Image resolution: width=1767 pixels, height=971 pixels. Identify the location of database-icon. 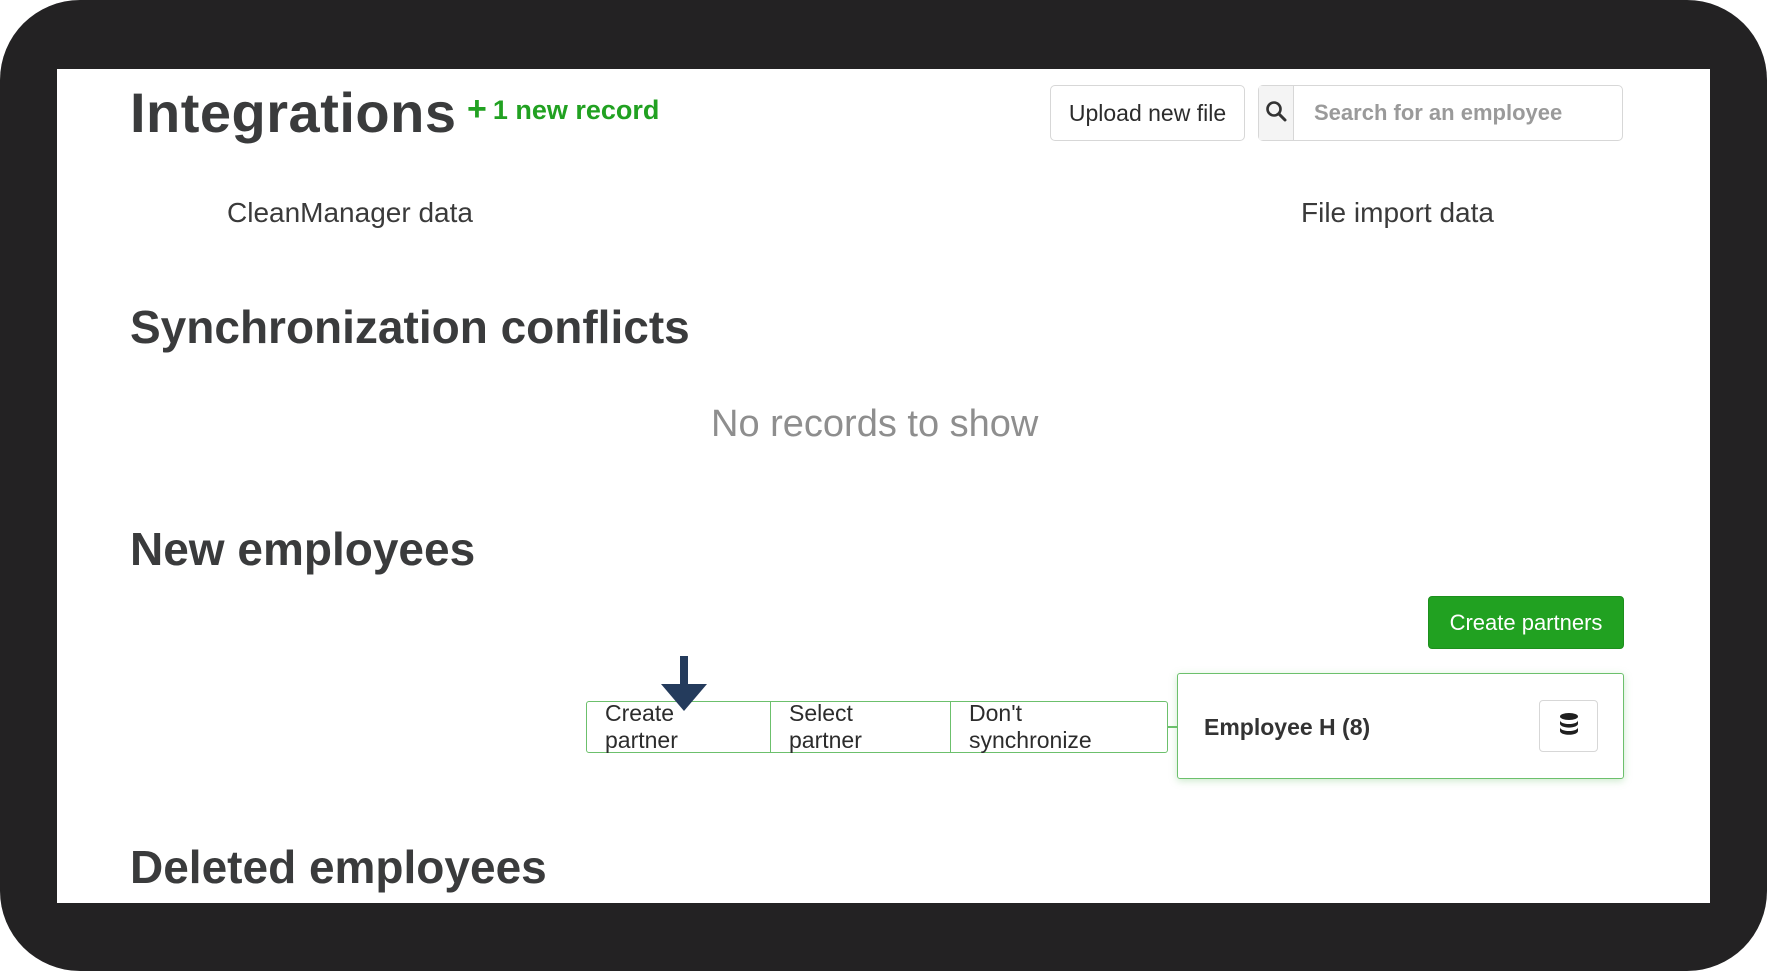
(1569, 726).